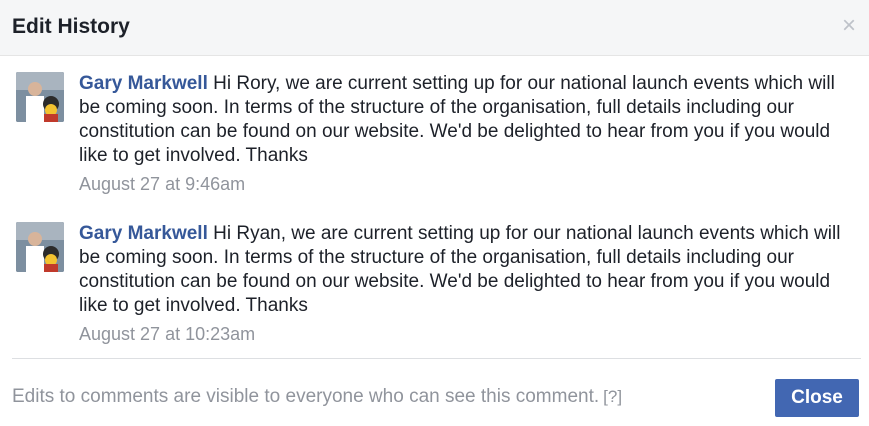  What do you see at coordinates (434, 28) in the screenshot?
I see `dialog-header: Edit History ×` at bounding box center [434, 28].